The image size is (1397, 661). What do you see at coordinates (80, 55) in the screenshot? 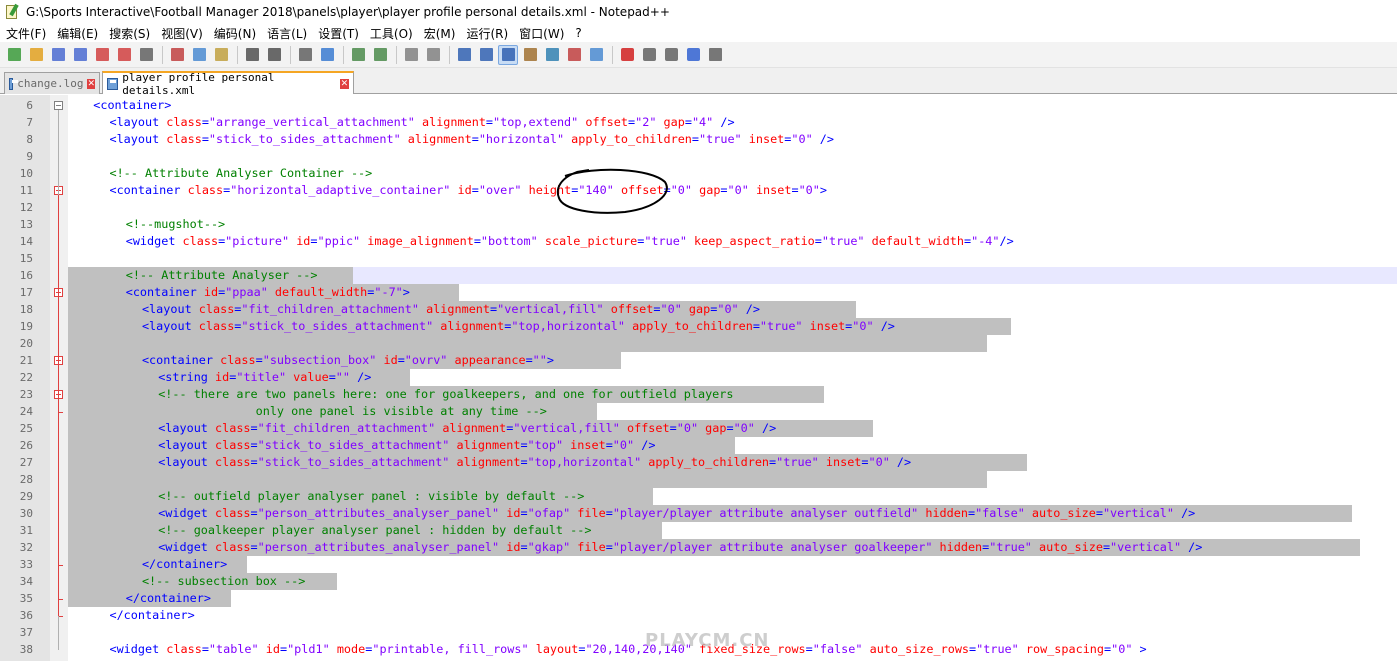
I see `save-all-button` at bounding box center [80, 55].